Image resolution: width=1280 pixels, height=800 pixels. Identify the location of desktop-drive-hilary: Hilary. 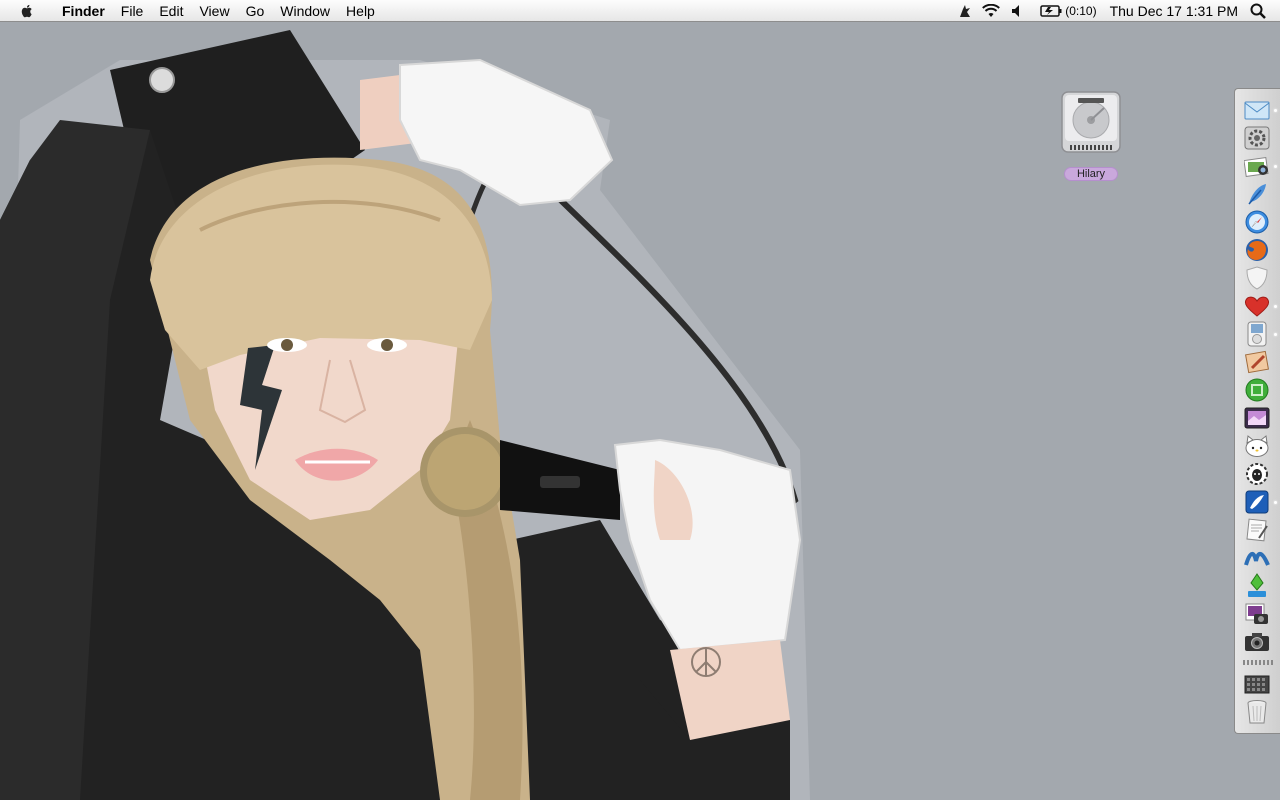
(1091, 135).